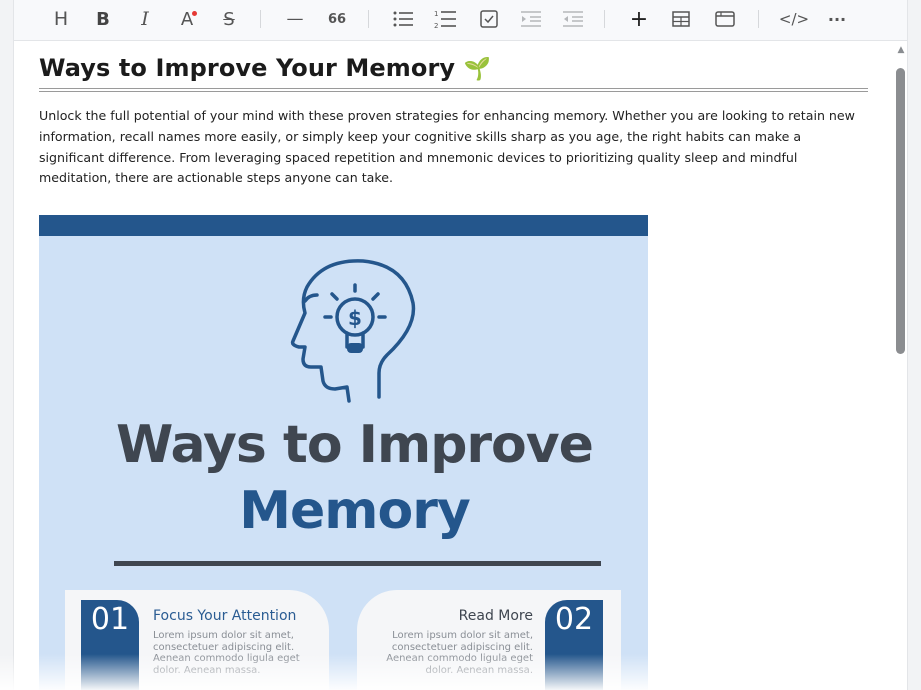 The width and height of the screenshot is (921, 690). I want to click on infographic-divider, so click(357, 563).